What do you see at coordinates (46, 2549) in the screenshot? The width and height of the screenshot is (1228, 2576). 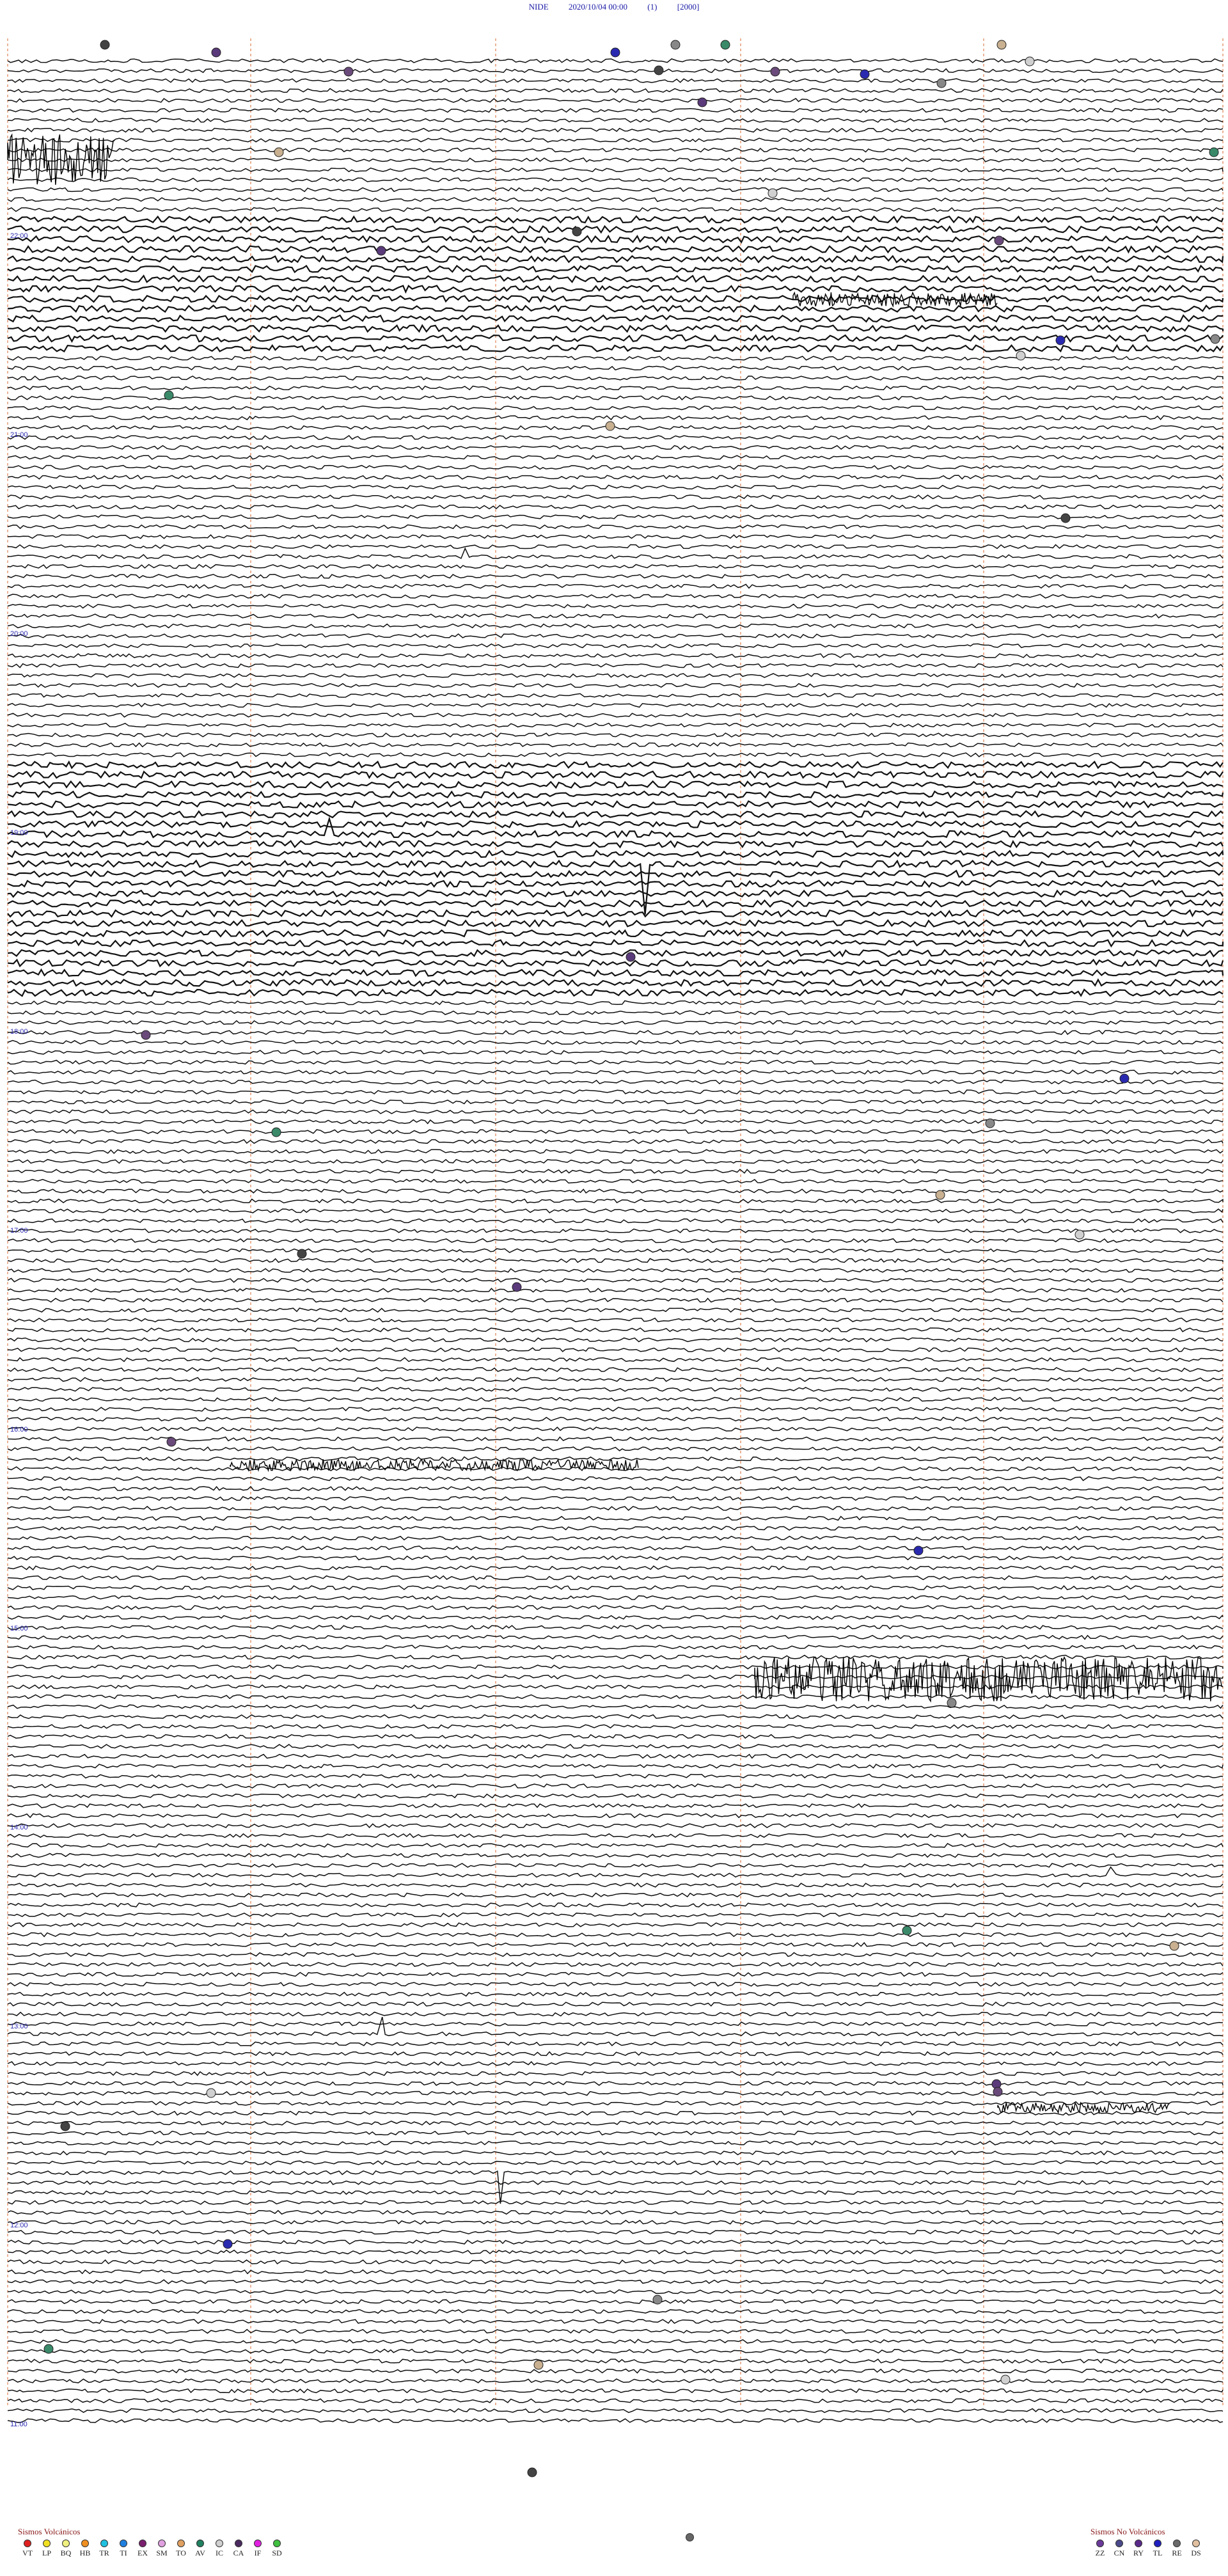 I see `legend-volcanic-item-lp: LP` at bounding box center [46, 2549].